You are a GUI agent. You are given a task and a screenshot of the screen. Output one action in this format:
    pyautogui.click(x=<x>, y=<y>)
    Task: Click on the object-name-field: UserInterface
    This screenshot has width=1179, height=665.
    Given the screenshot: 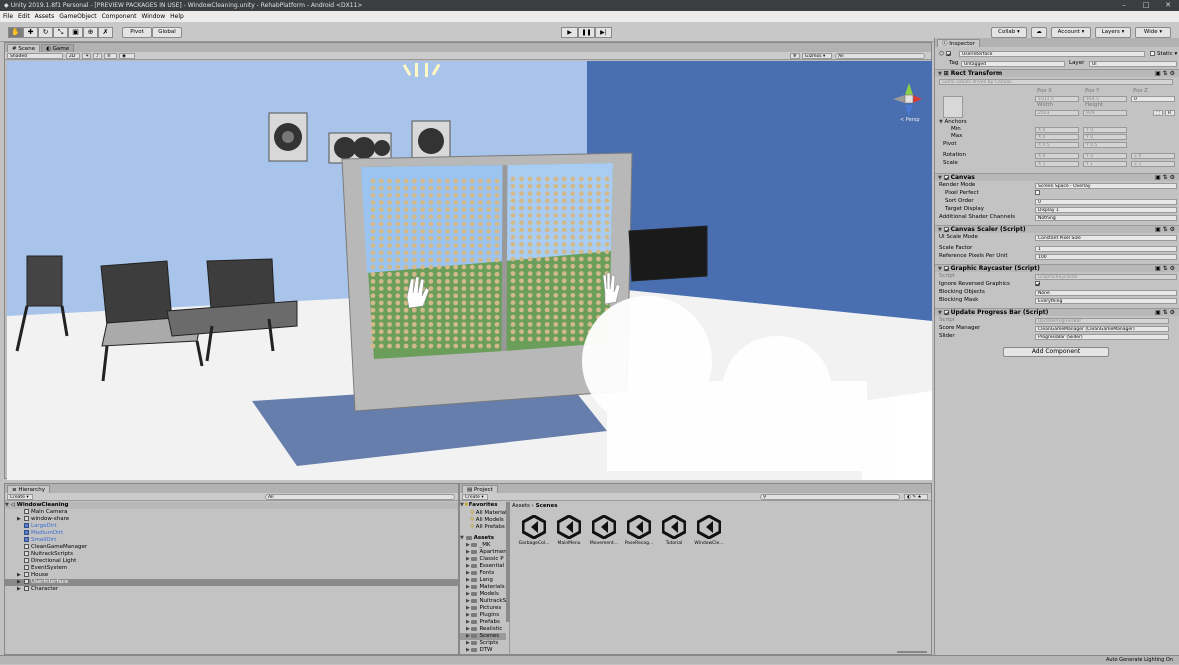 What is the action you would take?
    pyautogui.click(x=1052, y=54)
    